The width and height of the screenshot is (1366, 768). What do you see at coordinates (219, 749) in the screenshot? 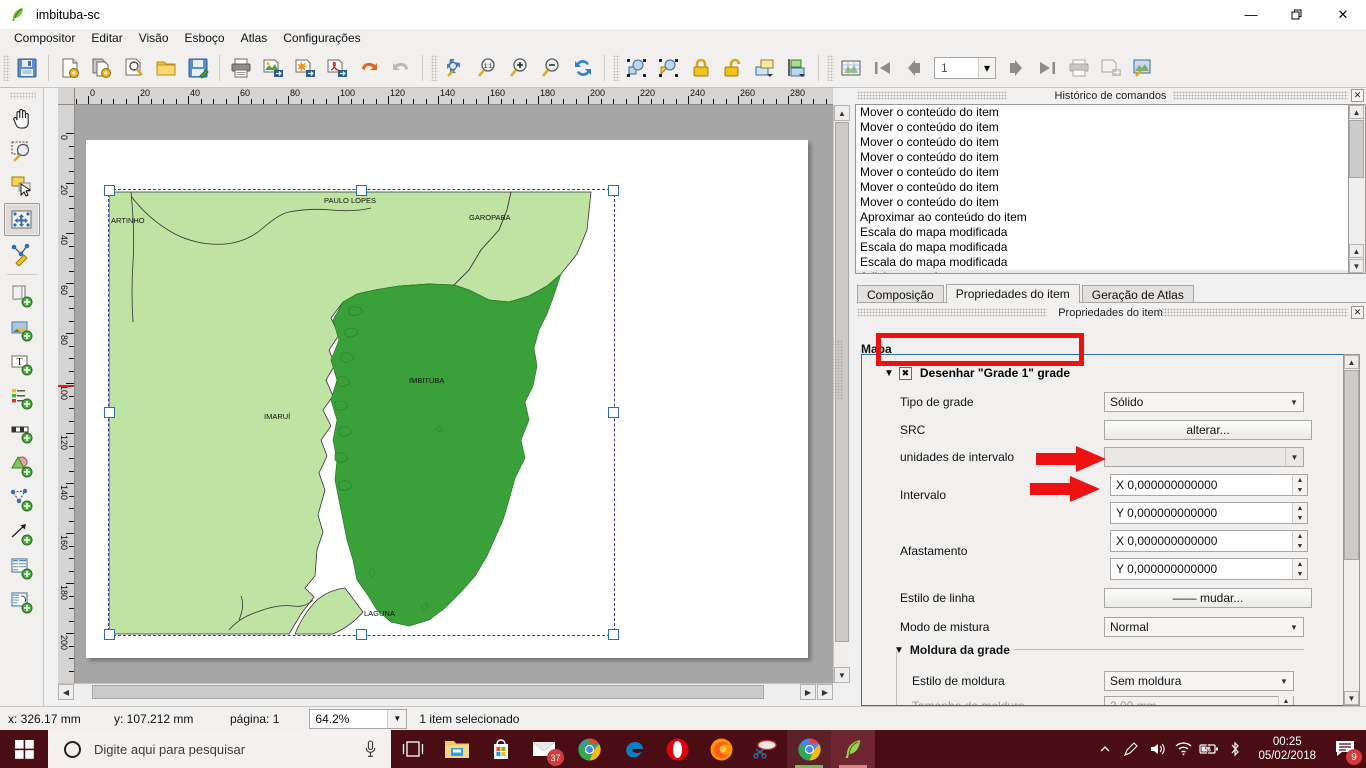
I see `search-input: Digite aqui para pesquisar` at bounding box center [219, 749].